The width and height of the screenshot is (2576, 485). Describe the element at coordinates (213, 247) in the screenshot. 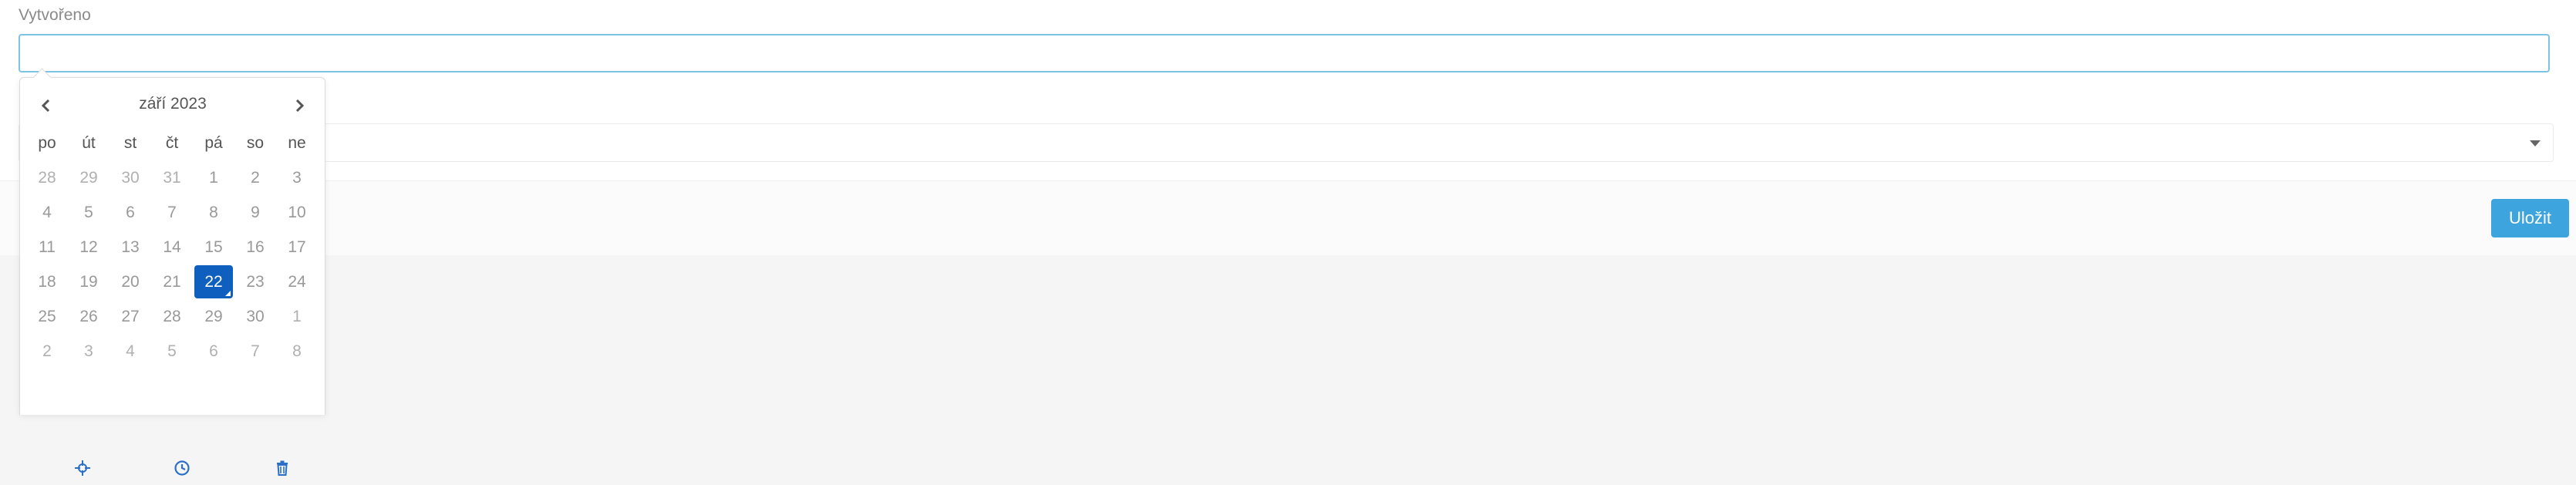

I see `calendar-day: 15` at that location.